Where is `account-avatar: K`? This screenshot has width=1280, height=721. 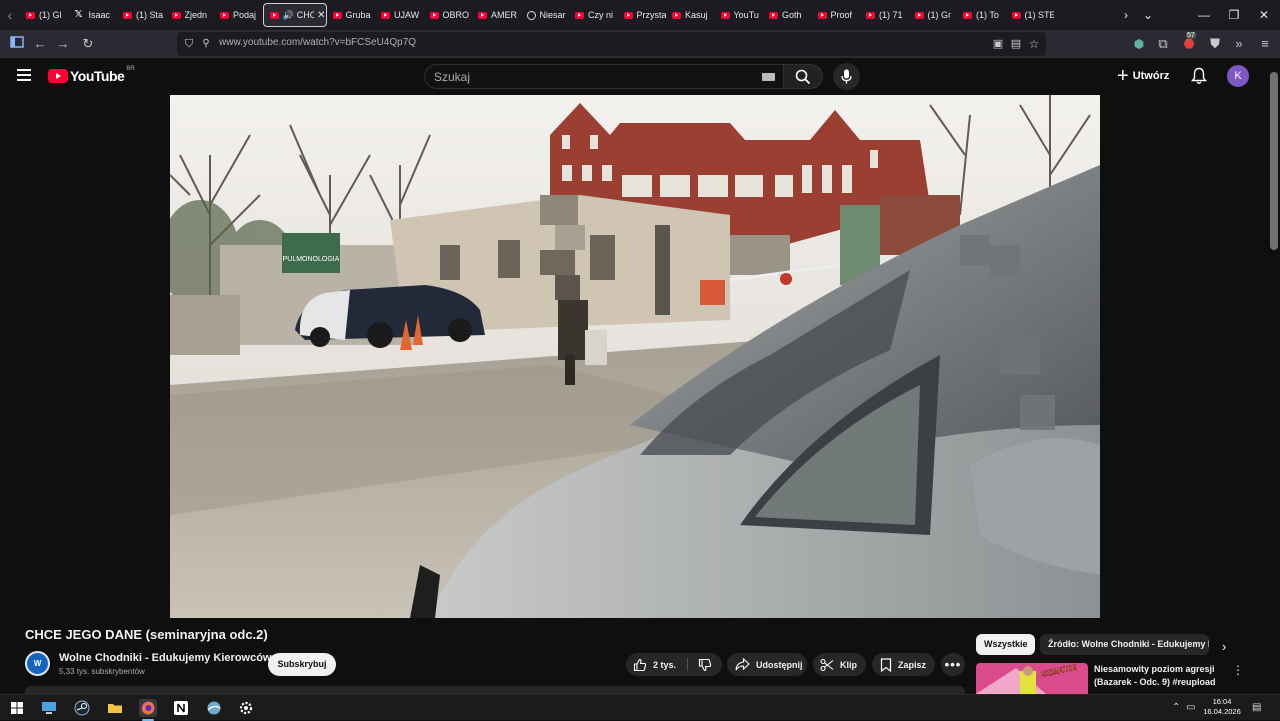
account-avatar: K is located at coordinates (1238, 76).